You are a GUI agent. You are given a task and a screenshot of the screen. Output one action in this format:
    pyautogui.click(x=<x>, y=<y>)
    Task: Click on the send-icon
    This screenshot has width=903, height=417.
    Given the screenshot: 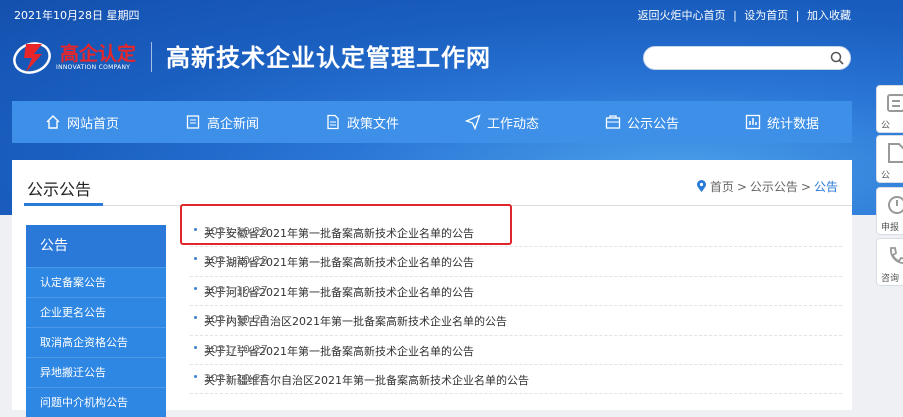 What is the action you would take?
    pyautogui.click(x=472, y=122)
    